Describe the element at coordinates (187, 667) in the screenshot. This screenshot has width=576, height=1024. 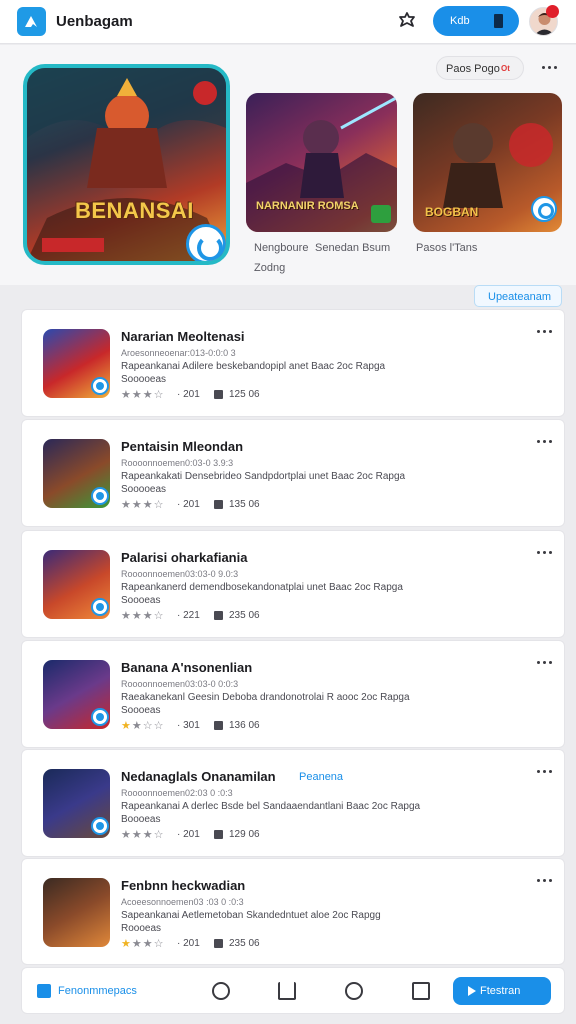
I see `app-title: Banana A'nsonenlian` at that location.